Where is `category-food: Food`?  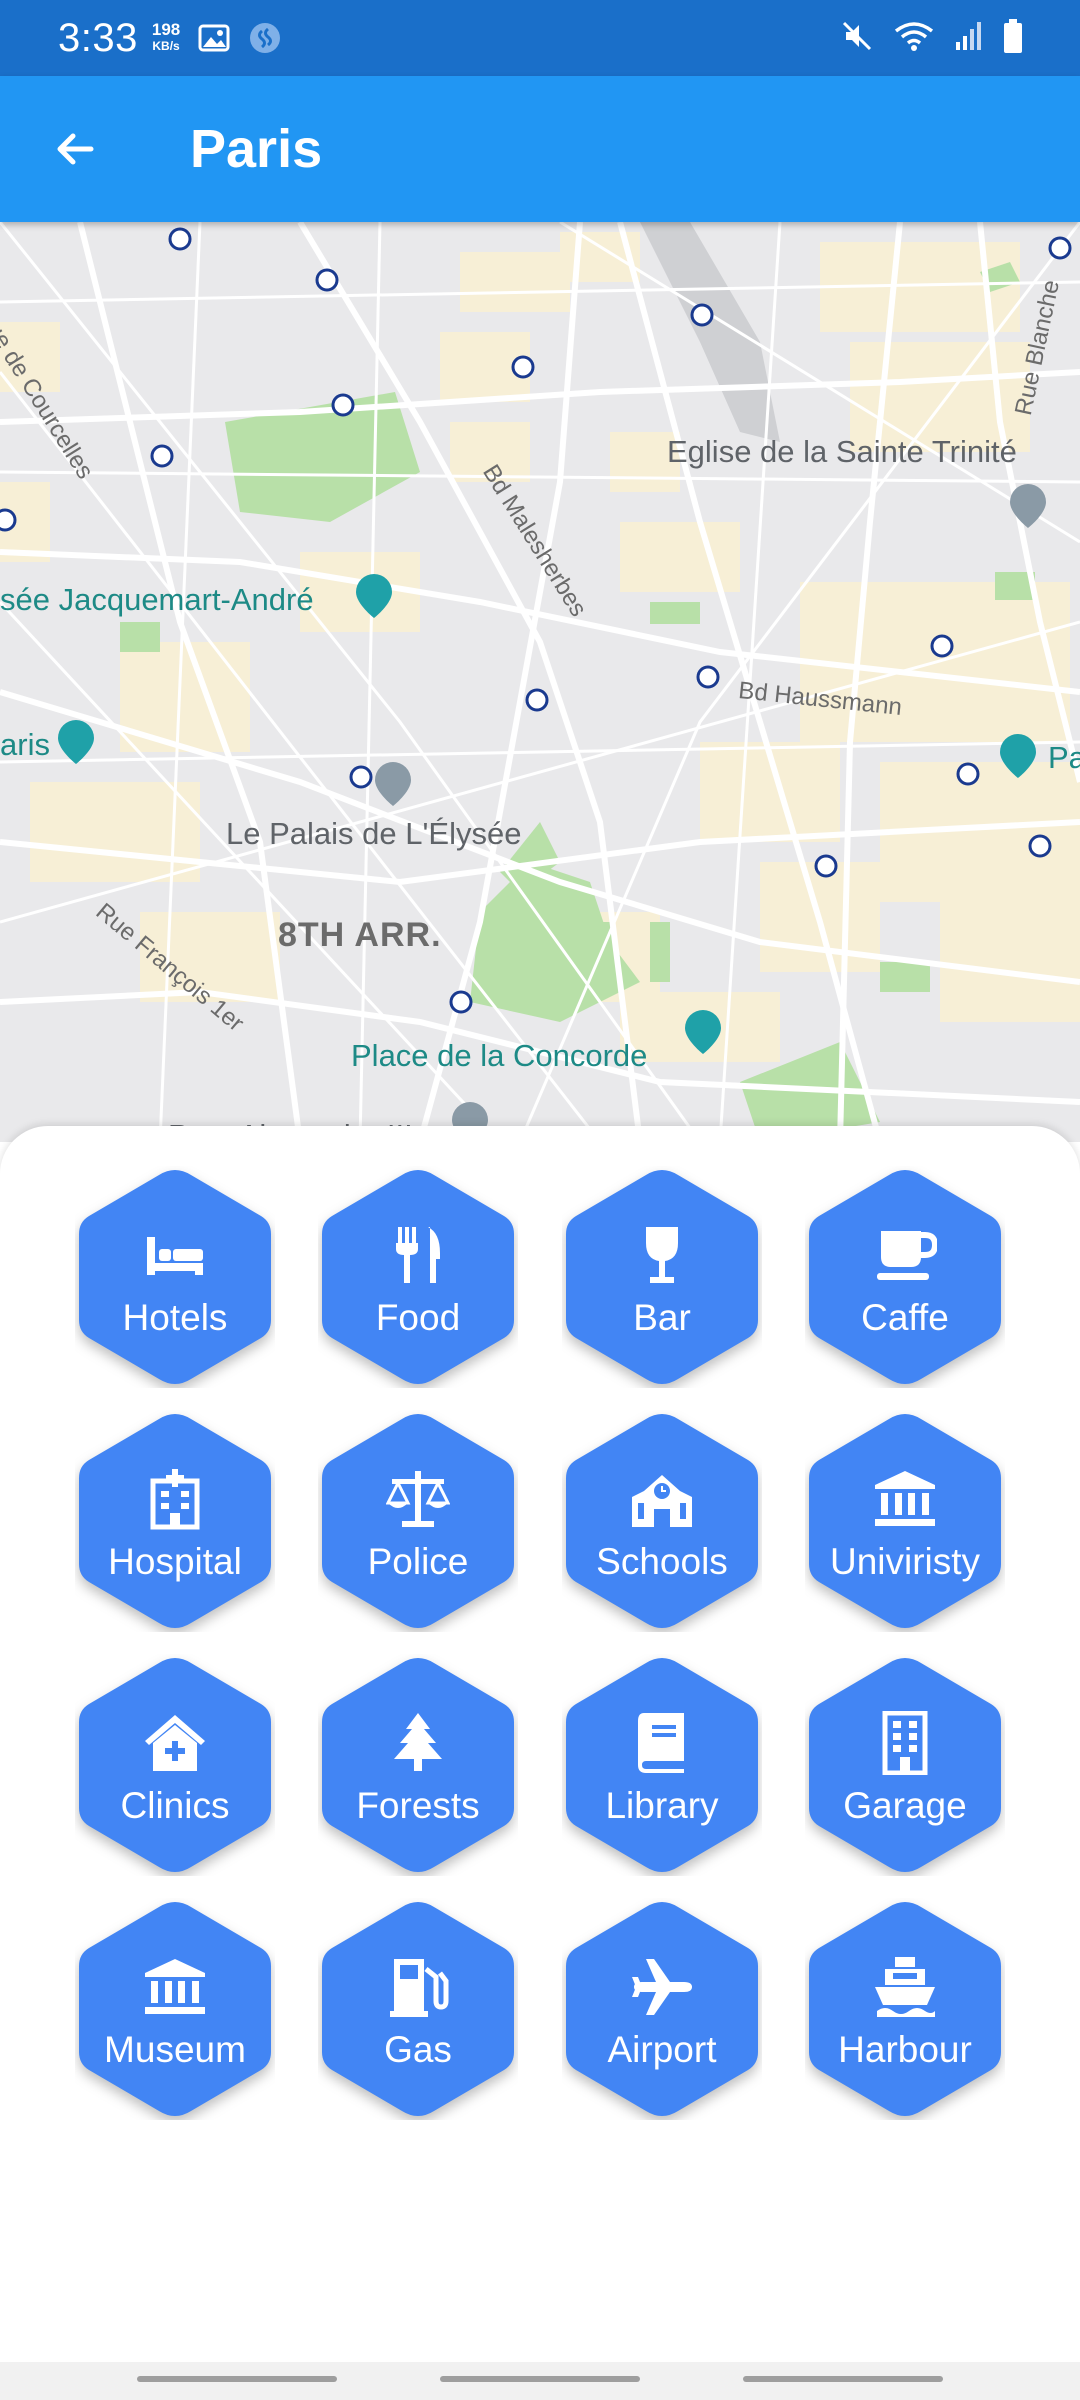
category-food: Food is located at coordinates (418, 1277).